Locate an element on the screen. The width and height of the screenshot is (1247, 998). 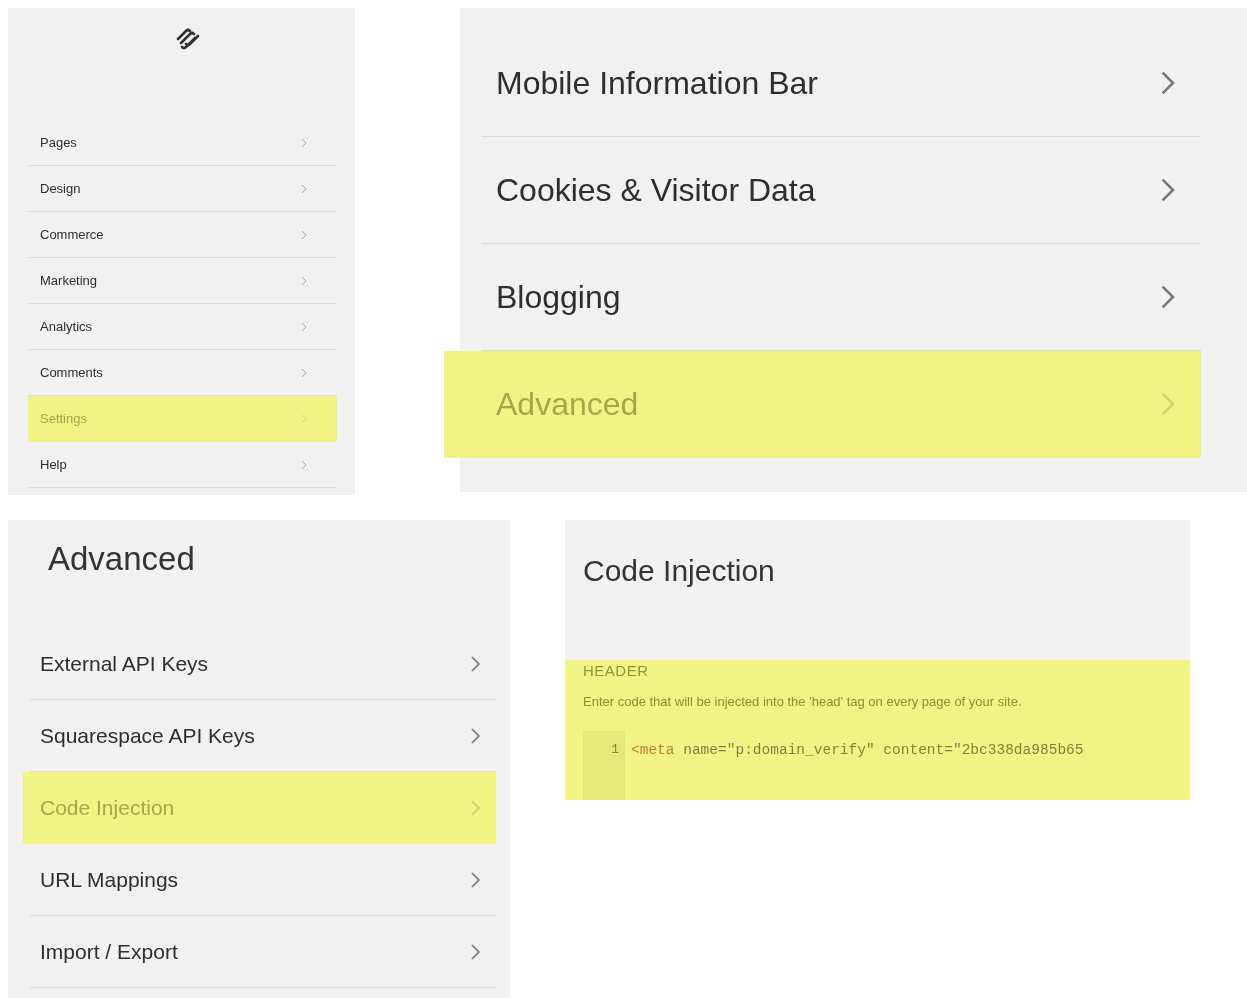
section-heading: HEADER is located at coordinates (616, 670).